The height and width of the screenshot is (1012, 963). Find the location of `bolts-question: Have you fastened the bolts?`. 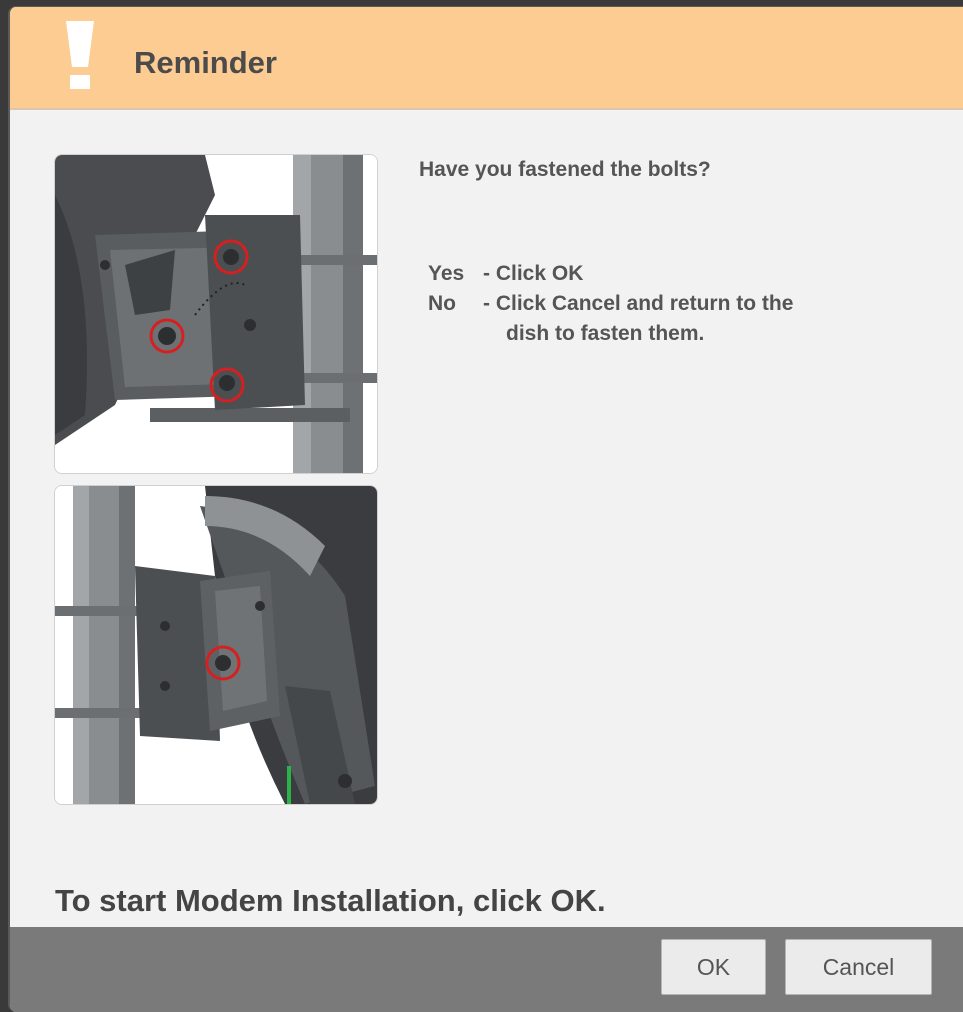

bolts-question: Have you fastened the bolts? is located at coordinates (565, 169).